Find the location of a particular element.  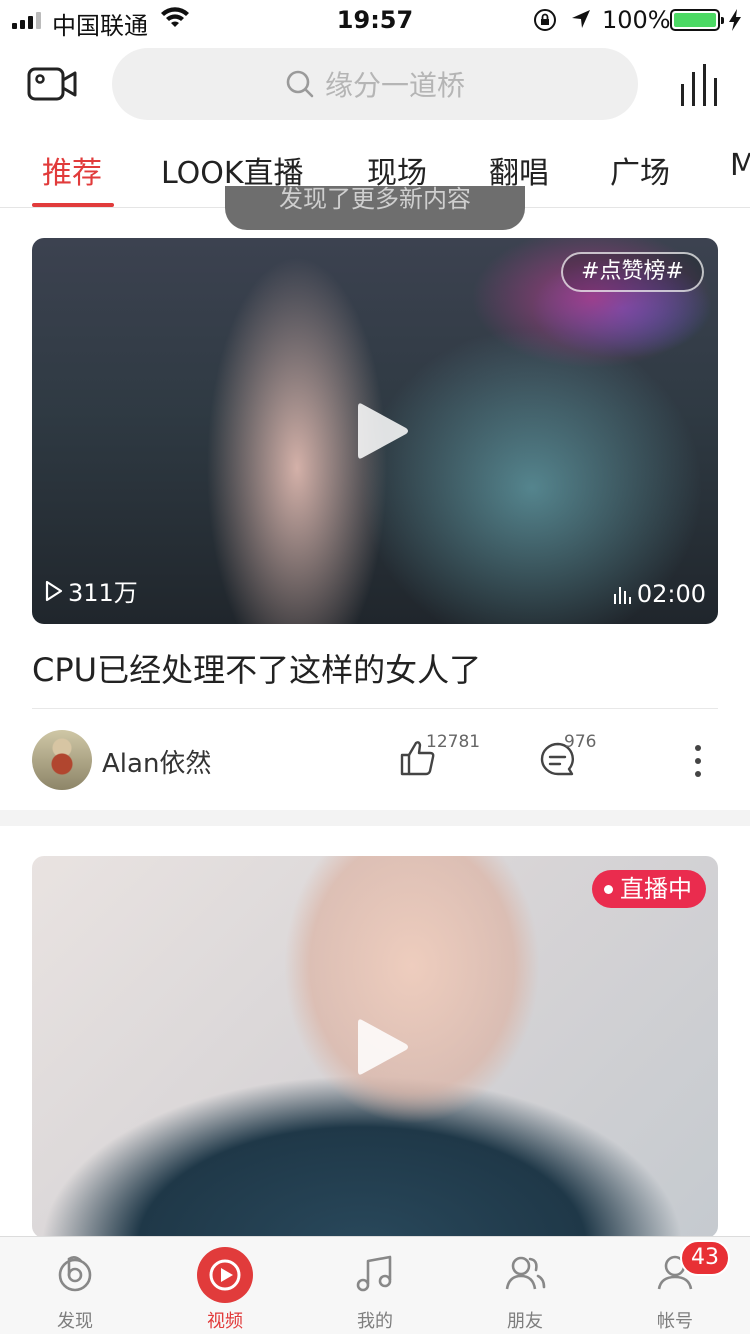

tab-recommend: 推荐 is located at coordinates (72, 170).